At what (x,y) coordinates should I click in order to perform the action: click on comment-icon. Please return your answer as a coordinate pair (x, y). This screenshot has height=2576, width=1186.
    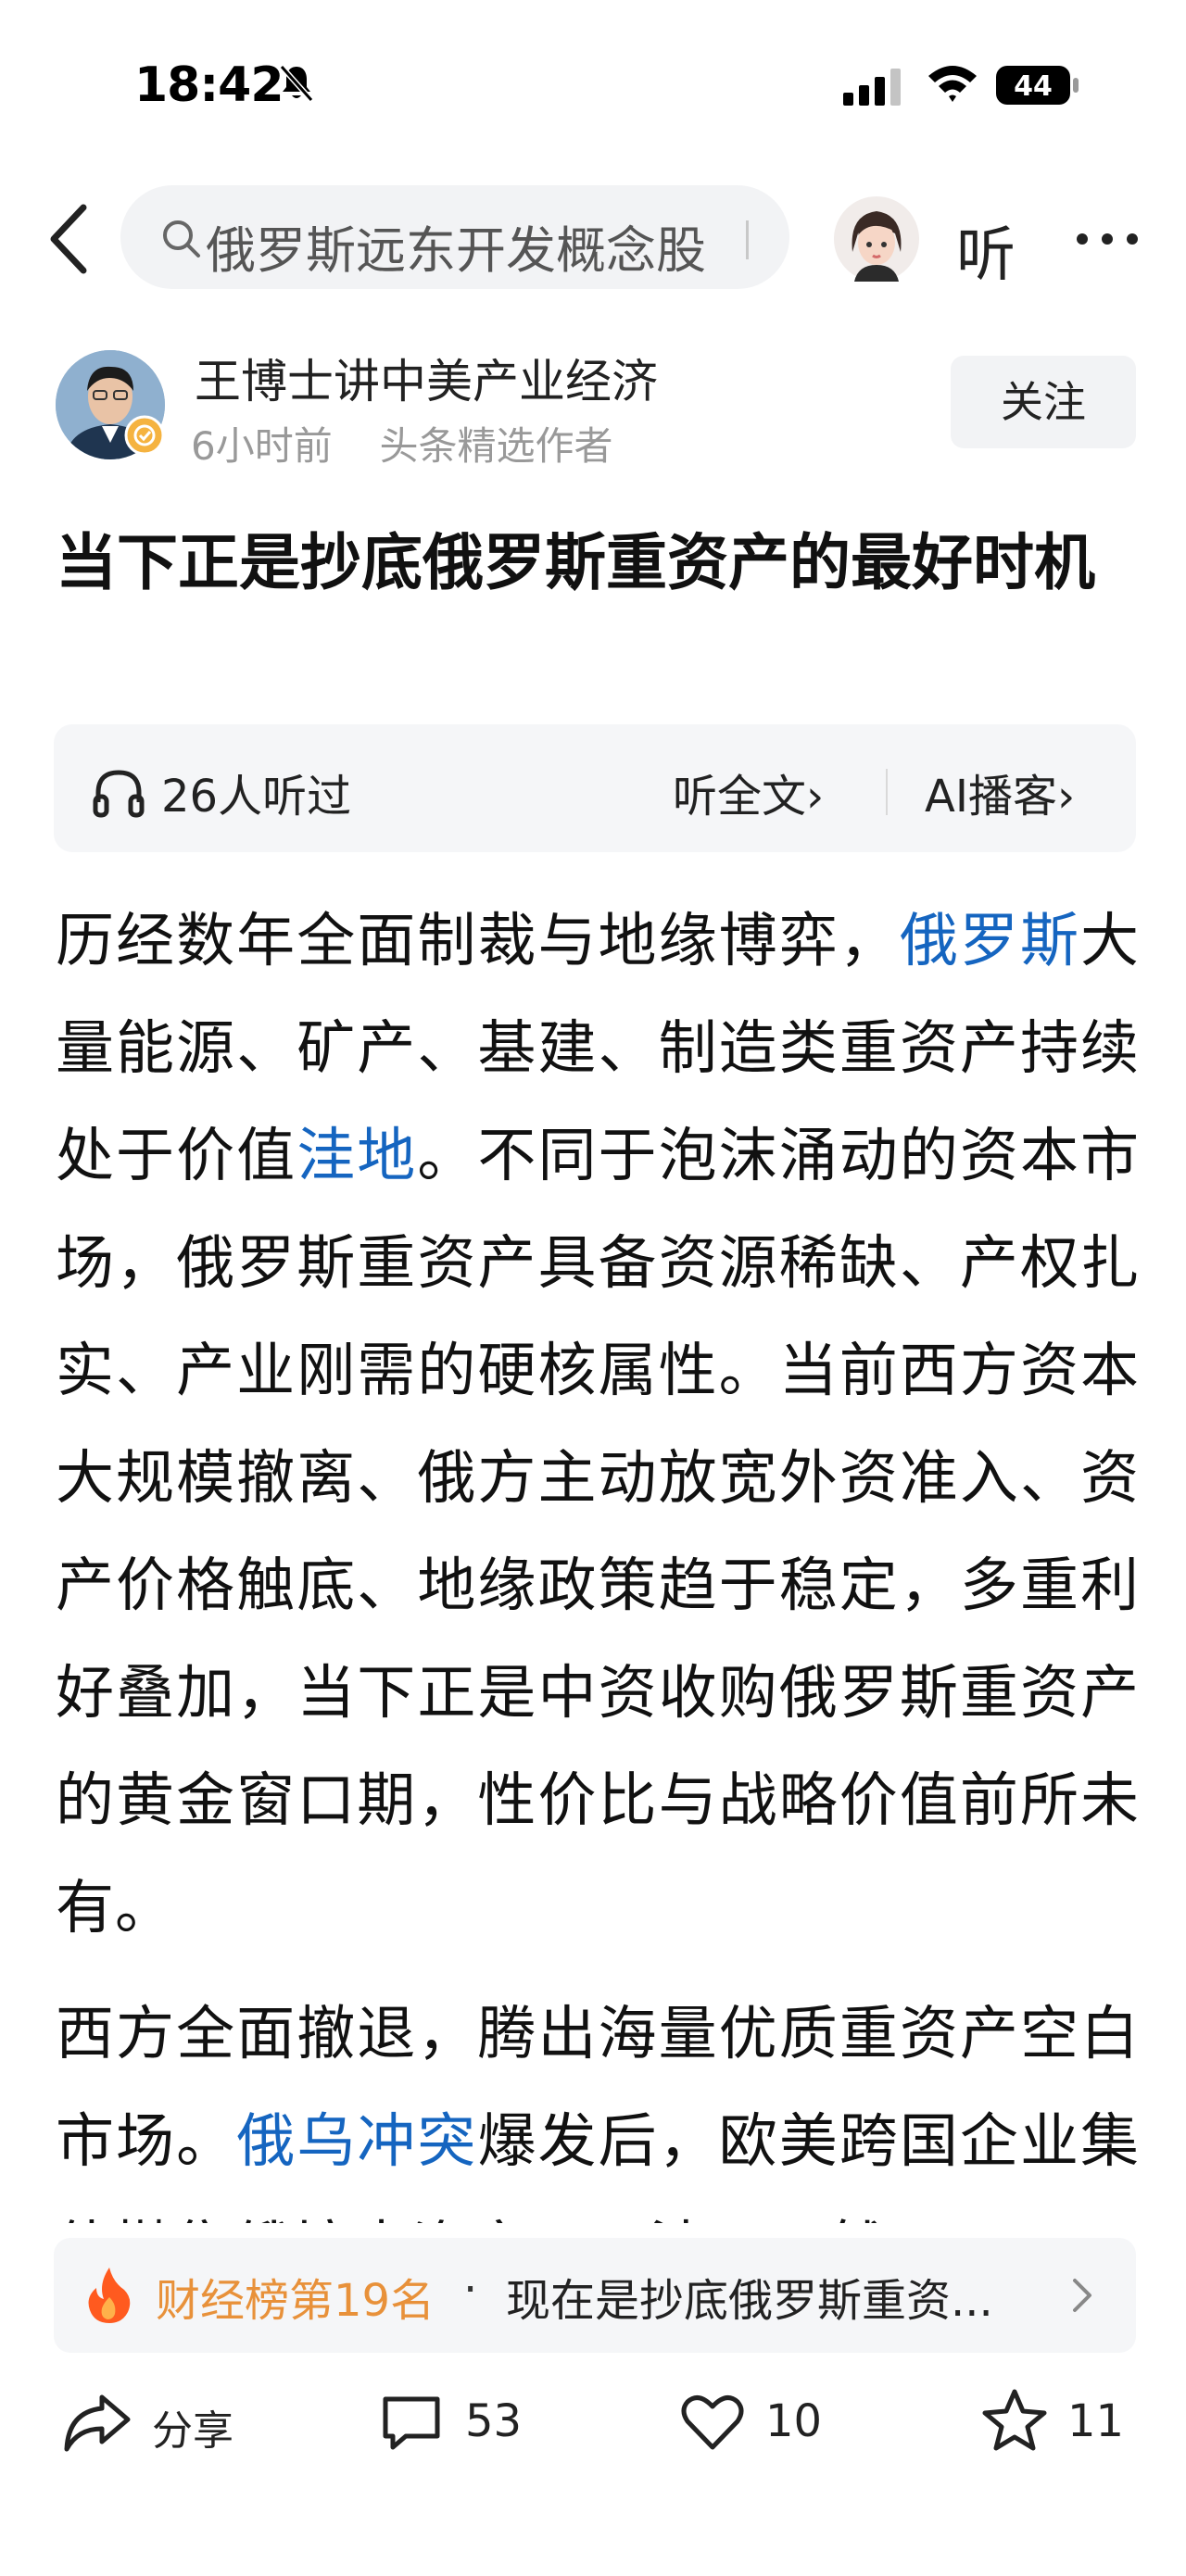
    Looking at the image, I should click on (411, 2423).